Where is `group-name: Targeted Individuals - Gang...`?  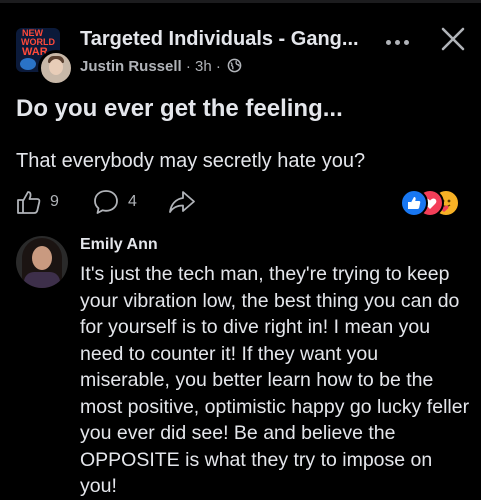
group-name: Targeted Individuals - Gang... is located at coordinates (230, 39).